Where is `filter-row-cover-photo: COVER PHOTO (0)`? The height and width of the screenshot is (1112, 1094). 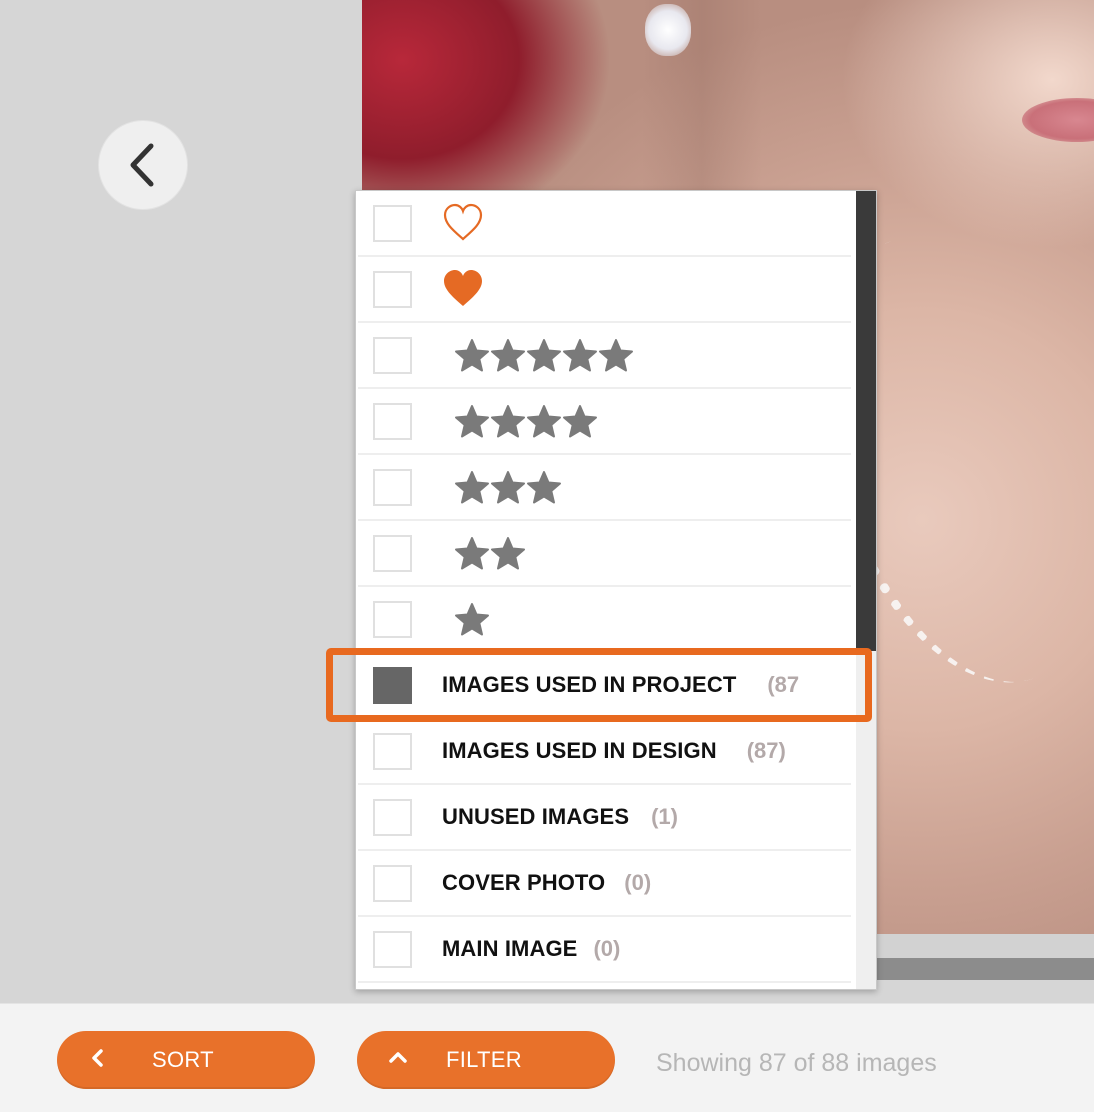
filter-row-cover-photo: COVER PHOTO (0) is located at coordinates (604, 884).